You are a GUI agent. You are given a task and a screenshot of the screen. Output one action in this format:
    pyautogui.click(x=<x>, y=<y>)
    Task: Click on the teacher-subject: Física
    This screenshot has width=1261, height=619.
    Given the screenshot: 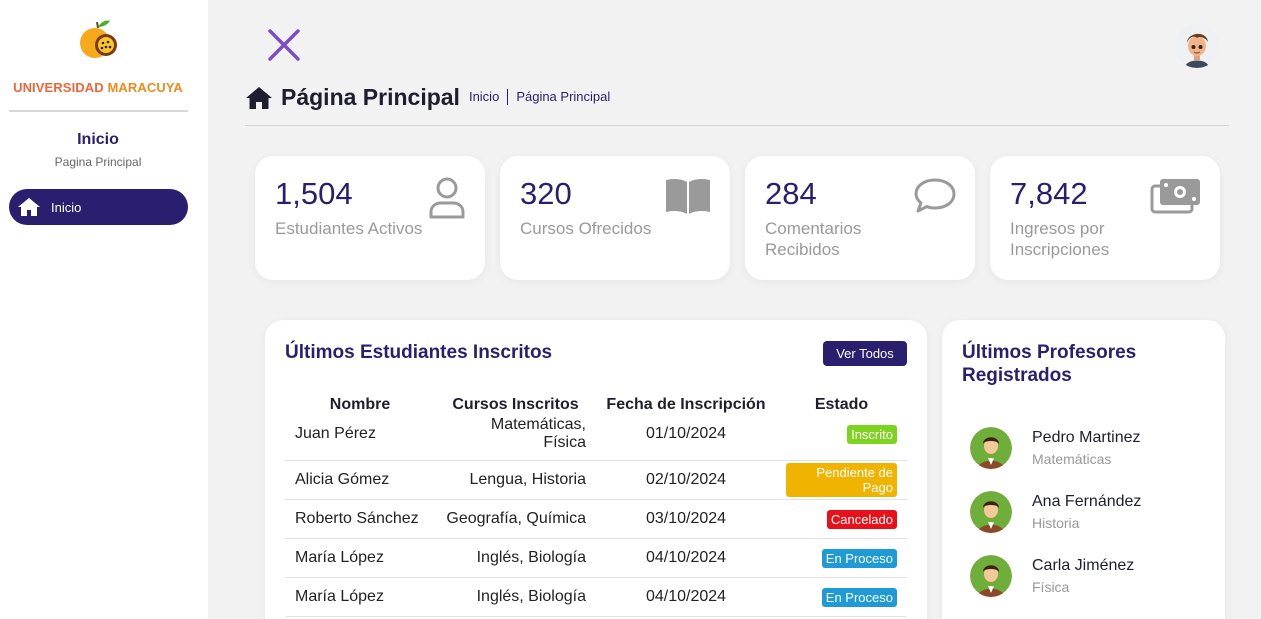 What is the action you would take?
    pyautogui.click(x=1051, y=587)
    